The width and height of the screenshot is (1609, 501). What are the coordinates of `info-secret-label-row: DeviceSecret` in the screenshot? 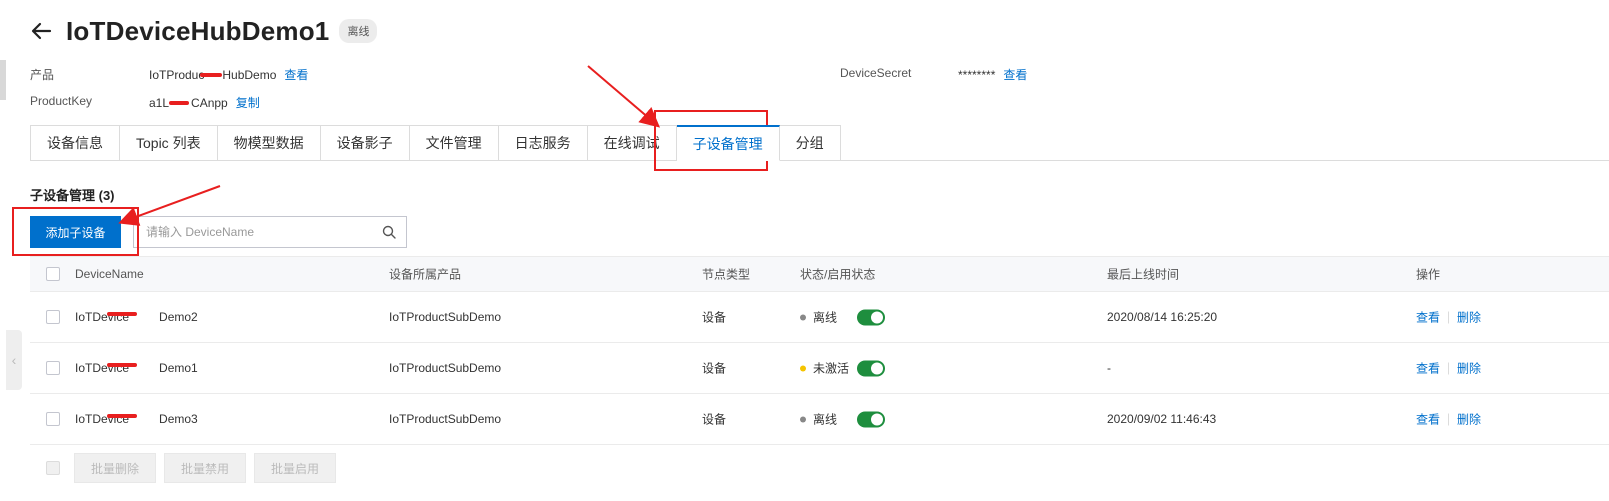 It's located at (875, 73).